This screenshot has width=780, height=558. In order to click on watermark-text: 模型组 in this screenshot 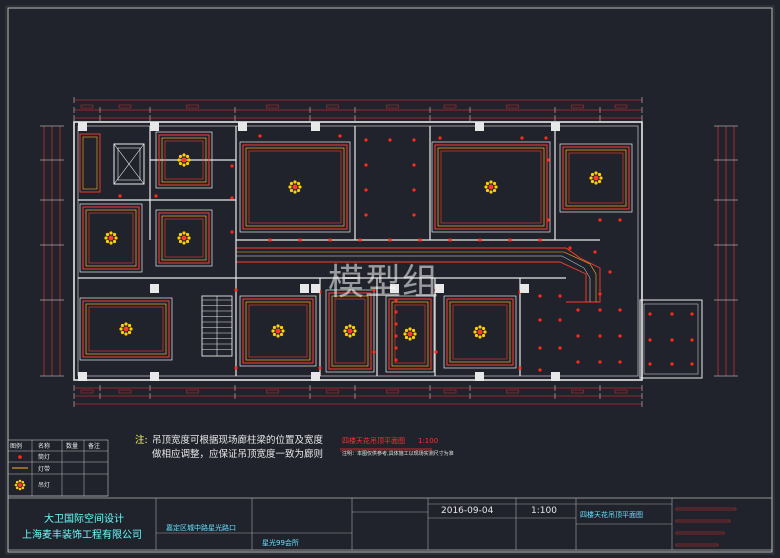, I will do `click(384, 282)`.